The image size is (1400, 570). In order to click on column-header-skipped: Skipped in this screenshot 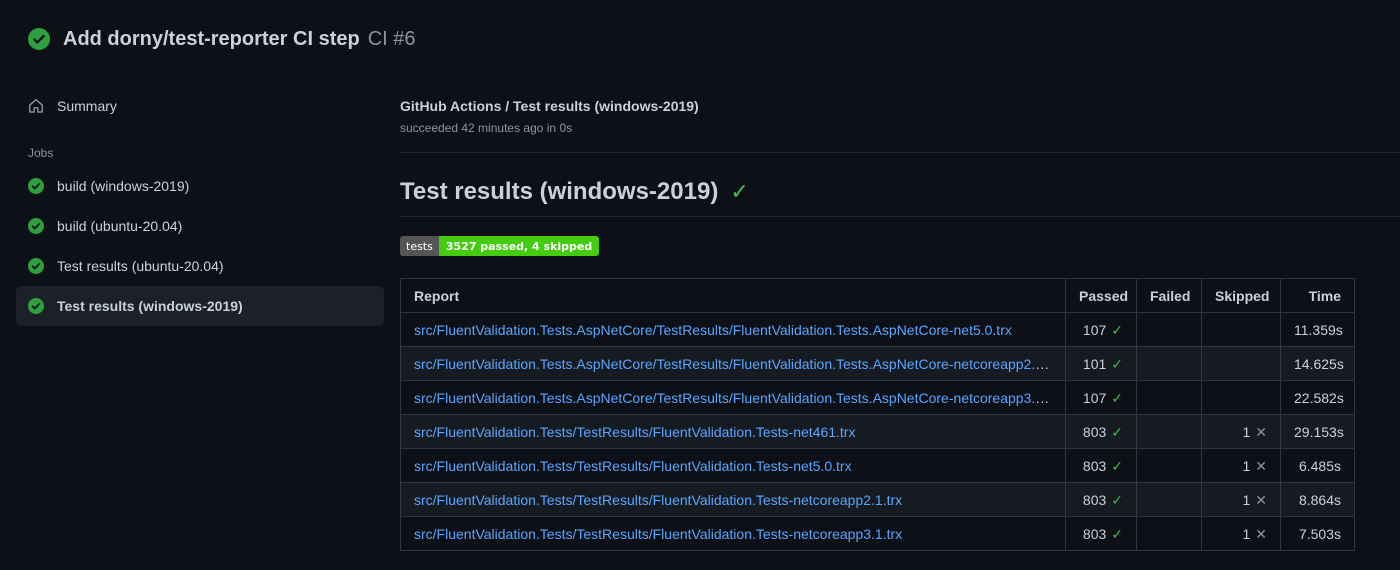, I will do `click(1241, 295)`.